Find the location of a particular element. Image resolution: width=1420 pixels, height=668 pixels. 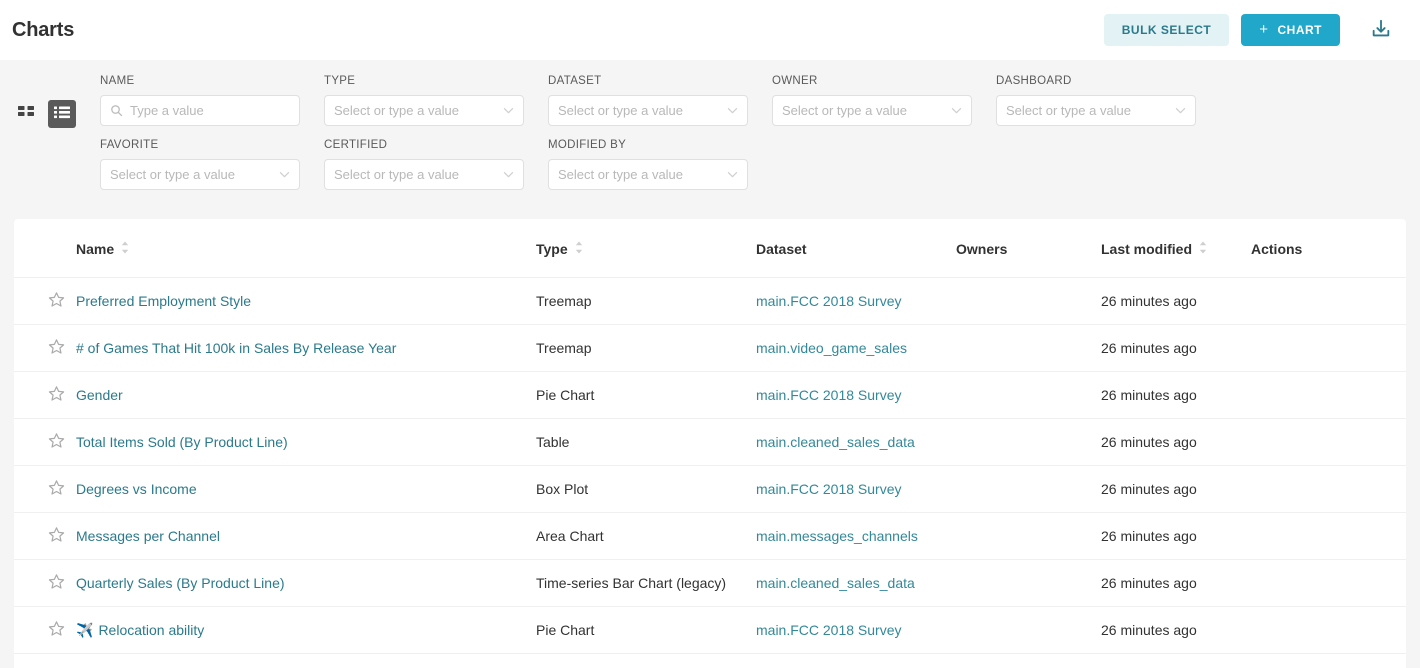

type-select-placeholder: Select or type a value is located at coordinates (397, 110).